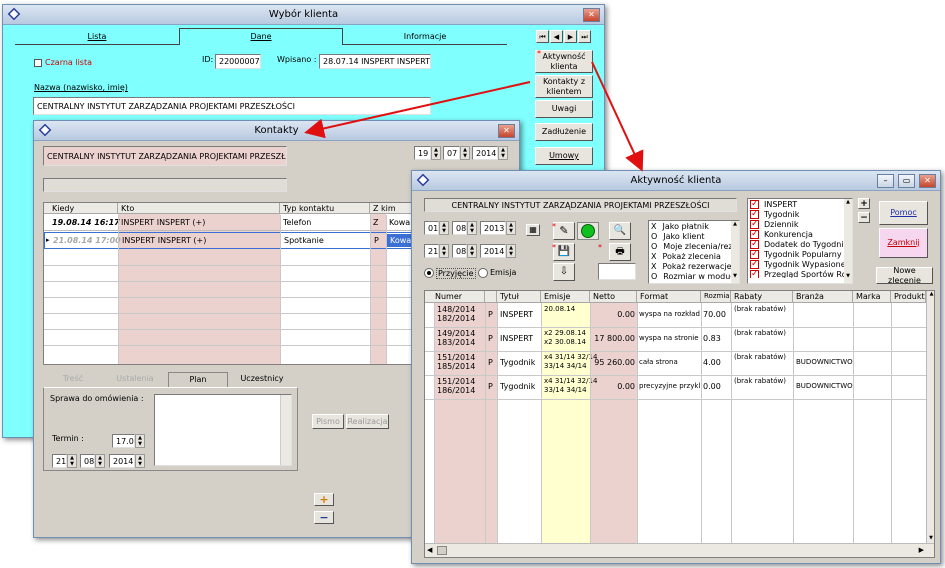  I want to click on arrow-to-kontakty, so click(417, 110).